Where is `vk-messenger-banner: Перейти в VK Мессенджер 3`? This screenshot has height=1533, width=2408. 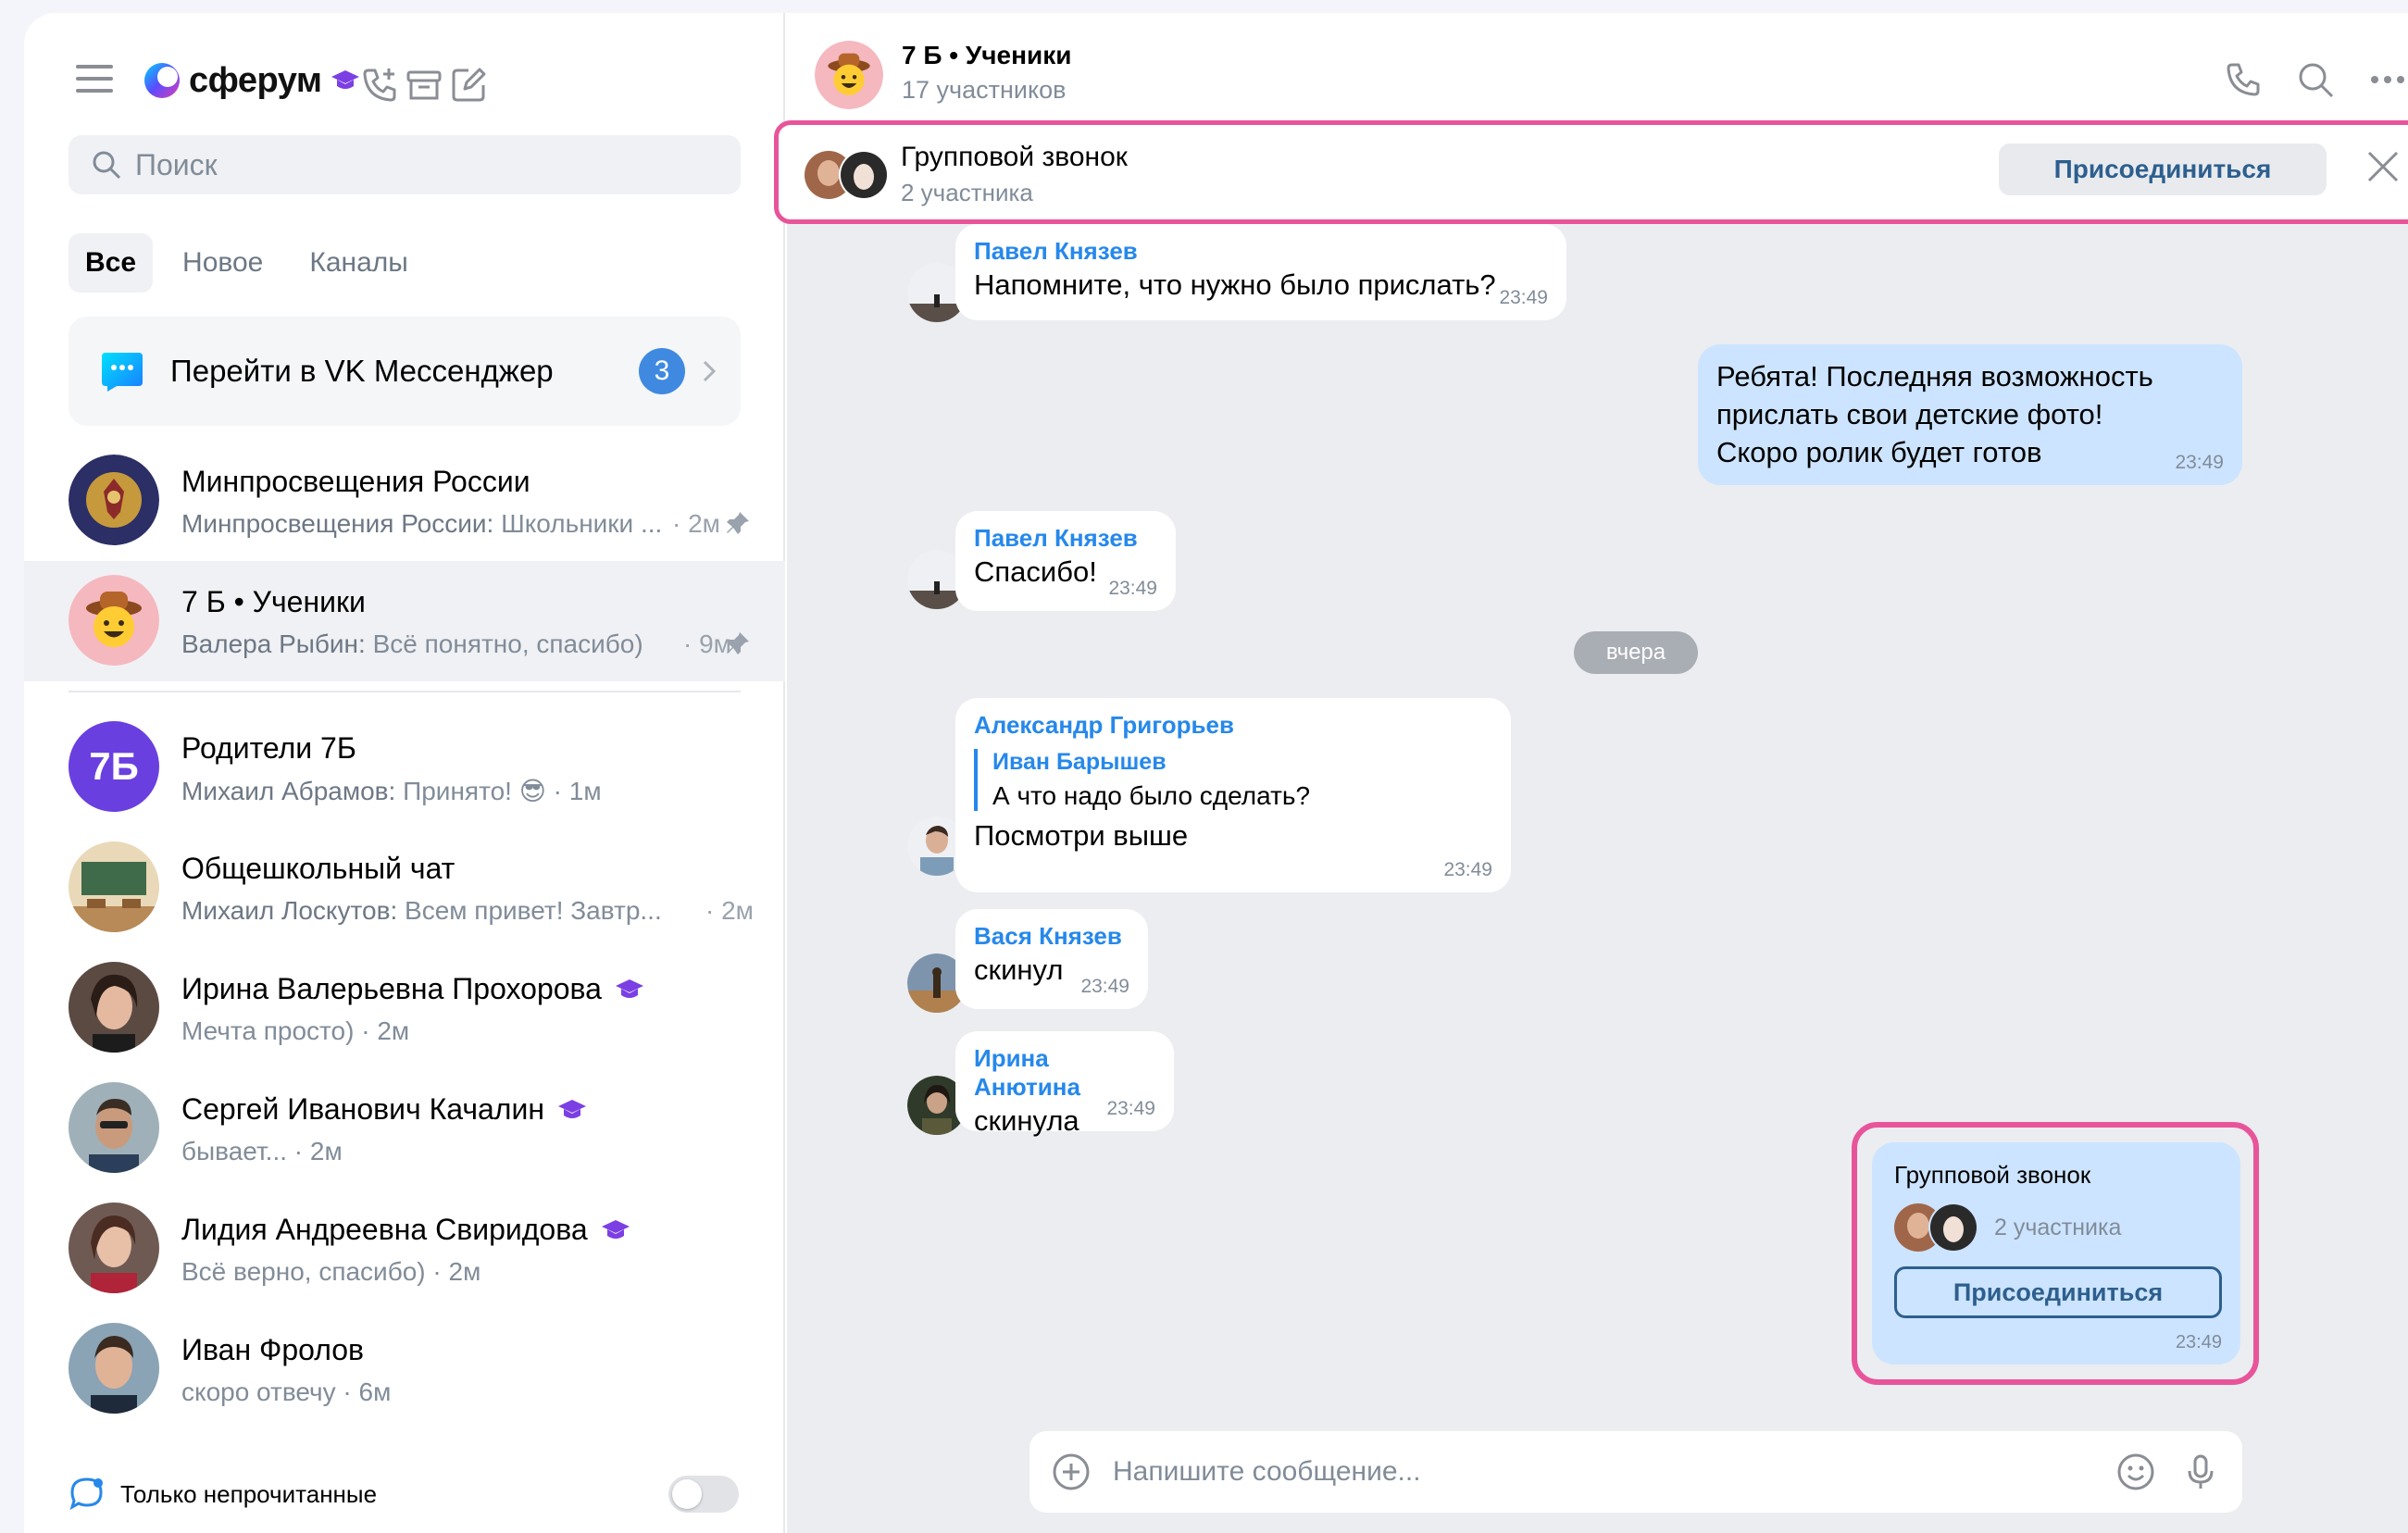 vk-messenger-banner: Перейти в VK Мессенджер 3 is located at coordinates (405, 371).